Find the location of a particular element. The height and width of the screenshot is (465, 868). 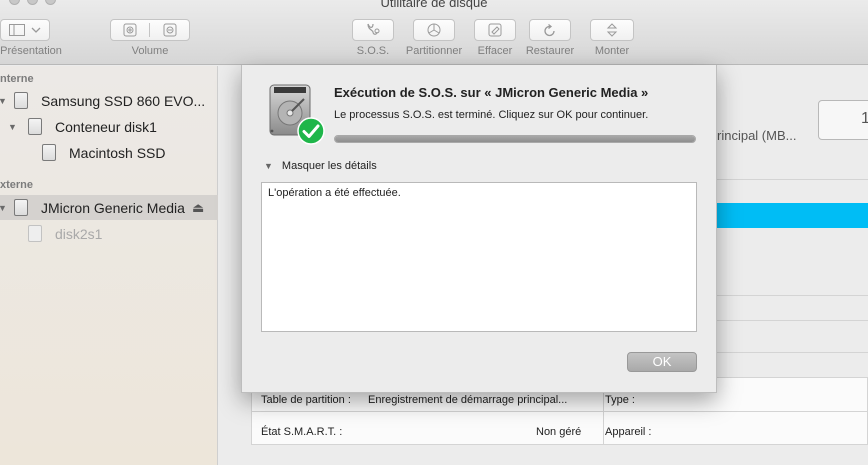

window-title: Utilitaire de disque is located at coordinates (434, 5).